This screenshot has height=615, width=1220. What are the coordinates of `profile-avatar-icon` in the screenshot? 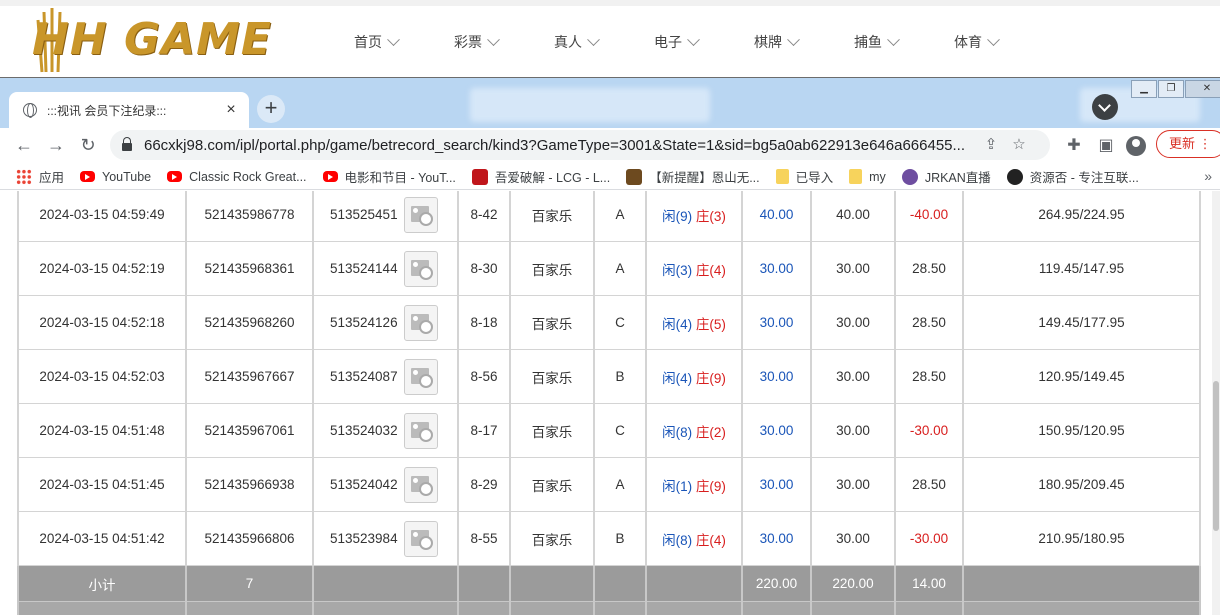 It's located at (1136, 146).